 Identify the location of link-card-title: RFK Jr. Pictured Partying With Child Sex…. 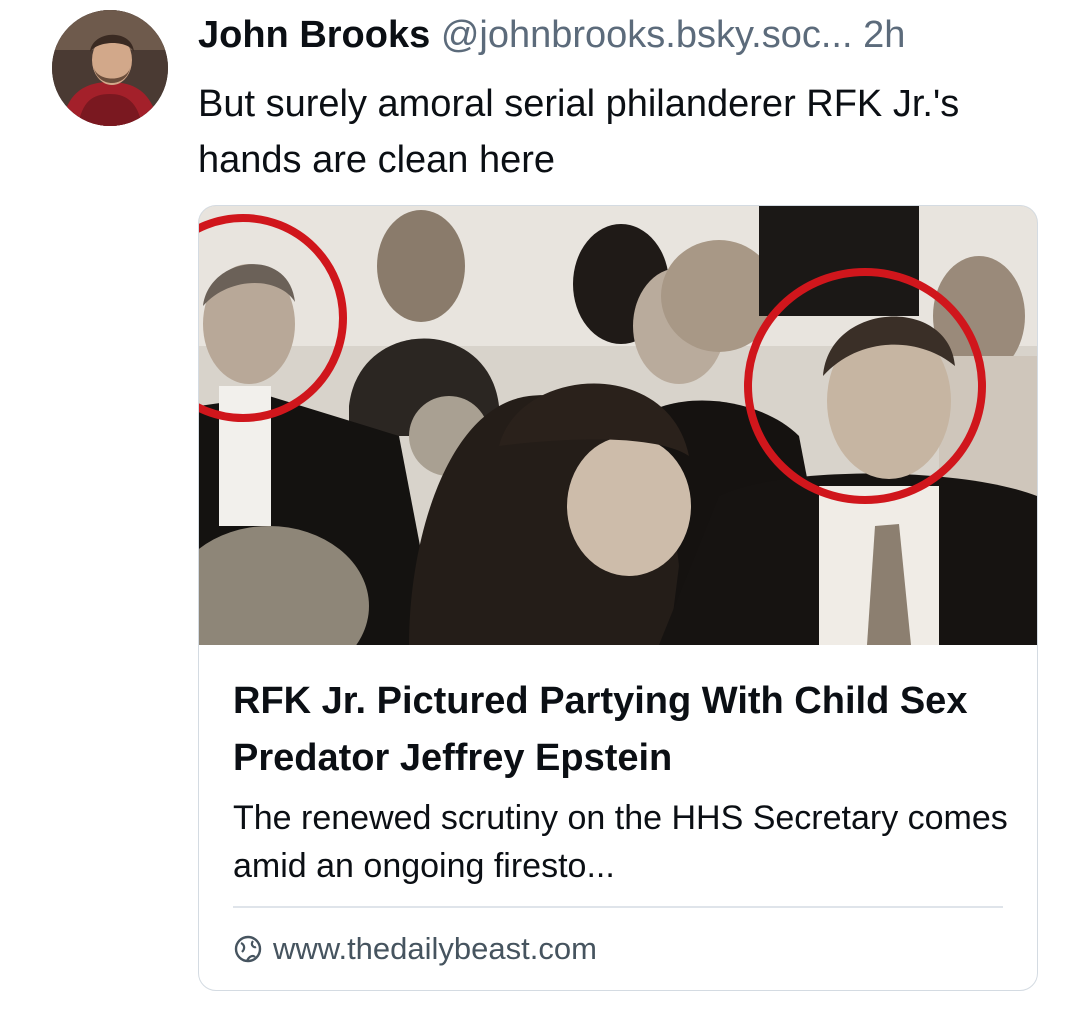
(623, 730).